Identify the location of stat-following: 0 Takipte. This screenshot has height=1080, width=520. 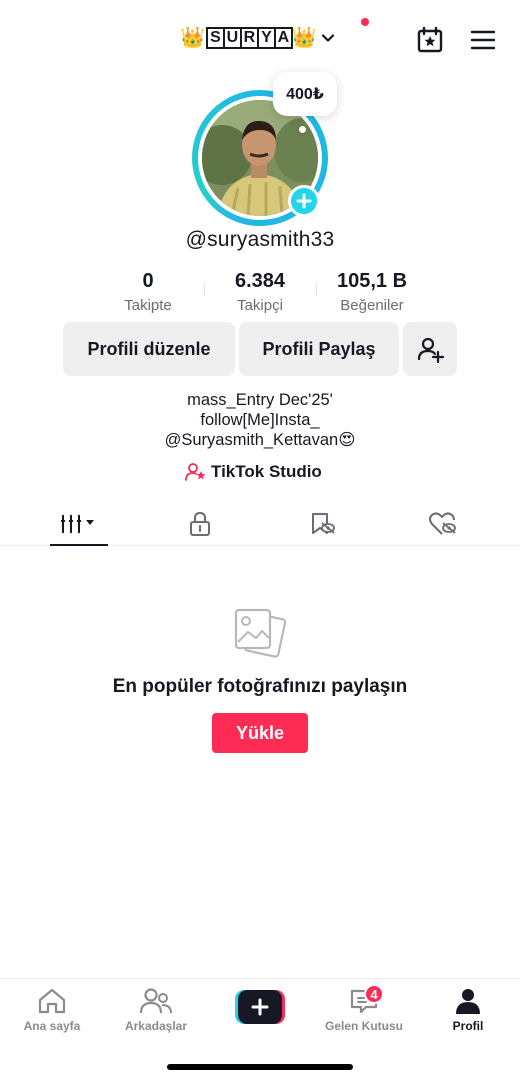
(148, 292).